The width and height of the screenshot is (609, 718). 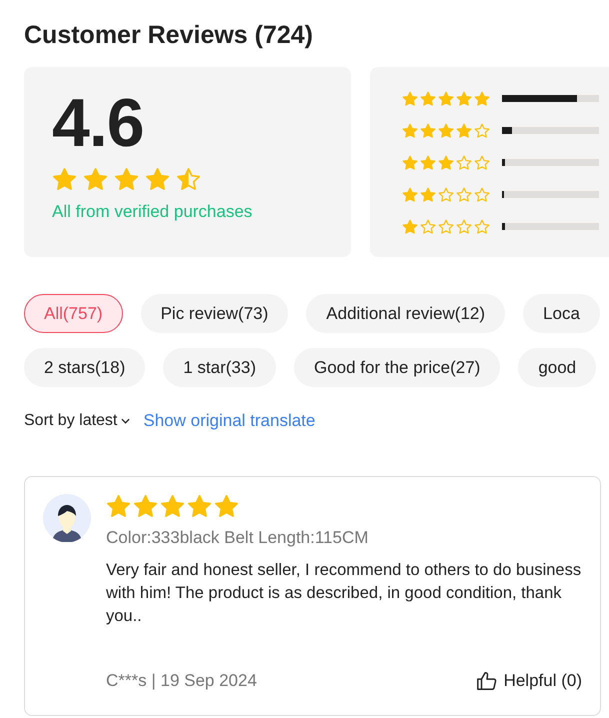 What do you see at coordinates (529, 681) in the screenshot?
I see `helpful-button: Helpful (0)` at bounding box center [529, 681].